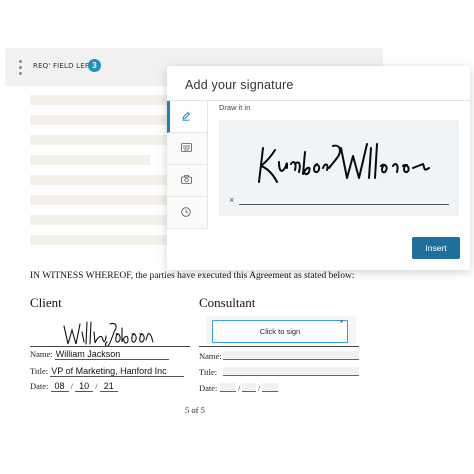 Image resolution: width=474 pixels, height=474 pixels. What do you see at coordinates (436, 248) in the screenshot?
I see `insert-button: Insert` at bounding box center [436, 248].